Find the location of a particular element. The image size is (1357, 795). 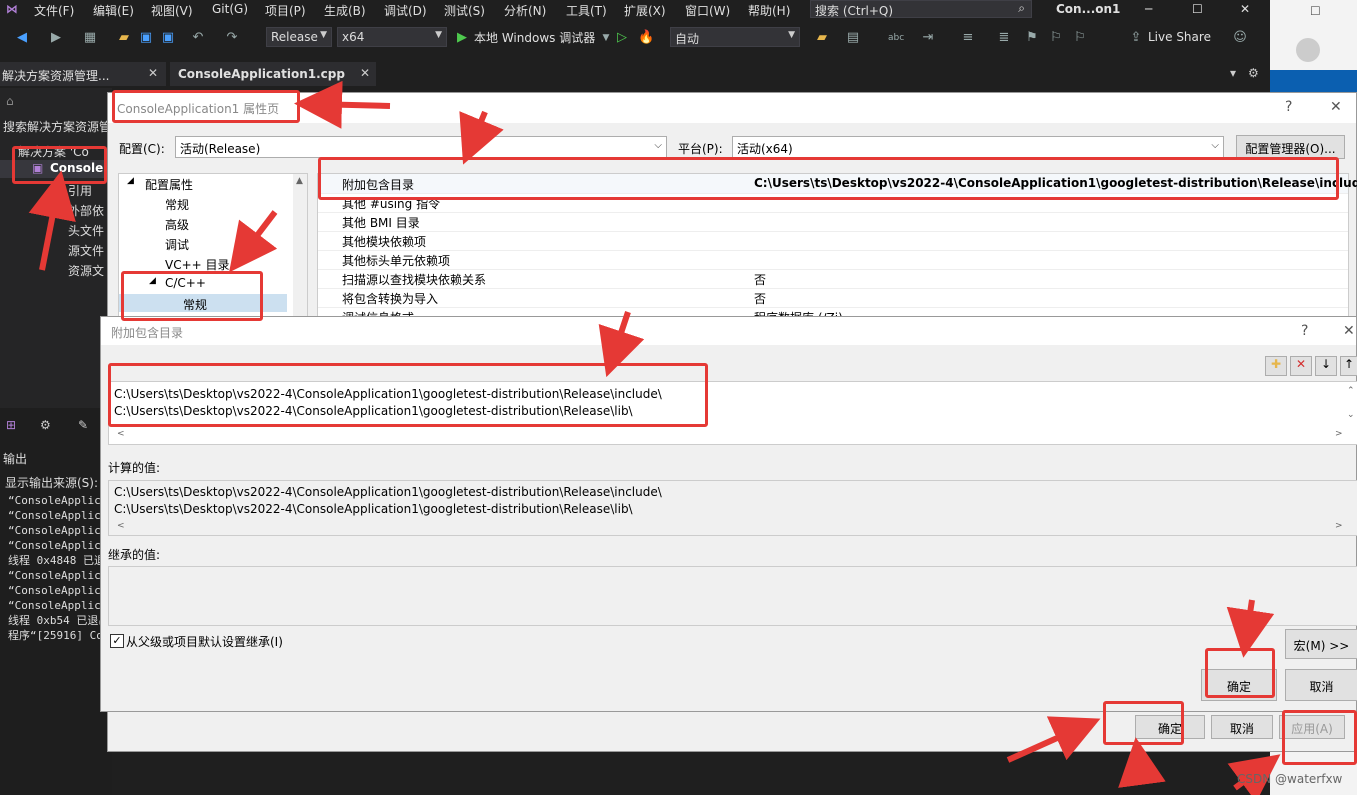

hot-reload-icon: 🔥 is located at coordinates (646, 38).